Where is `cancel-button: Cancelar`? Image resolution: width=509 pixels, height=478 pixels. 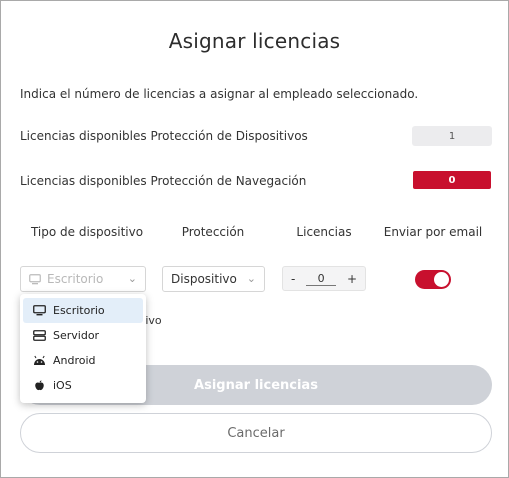 cancel-button: Cancelar is located at coordinates (256, 433).